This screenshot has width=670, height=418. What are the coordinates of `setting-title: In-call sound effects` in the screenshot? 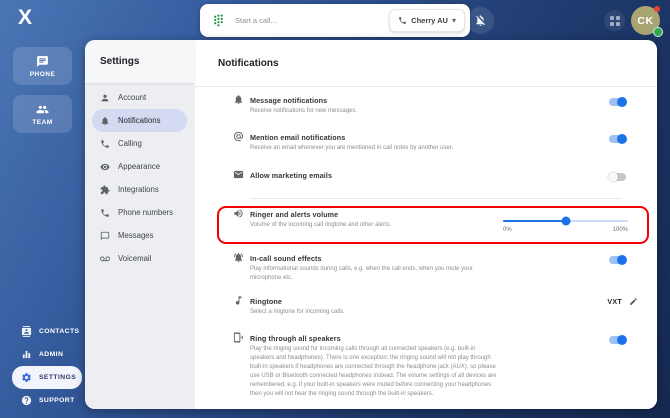 It's located at (286, 258).